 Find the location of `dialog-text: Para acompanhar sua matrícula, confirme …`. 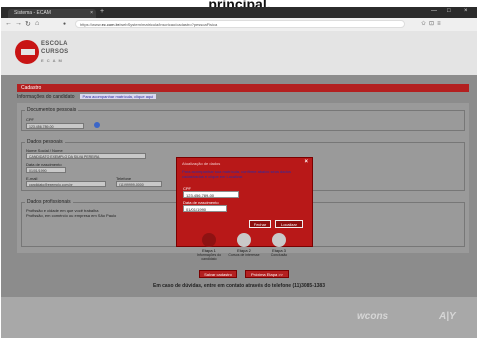

dialog-text: Para acompanhar sua matrícula, confirme … is located at coordinates (236, 174).